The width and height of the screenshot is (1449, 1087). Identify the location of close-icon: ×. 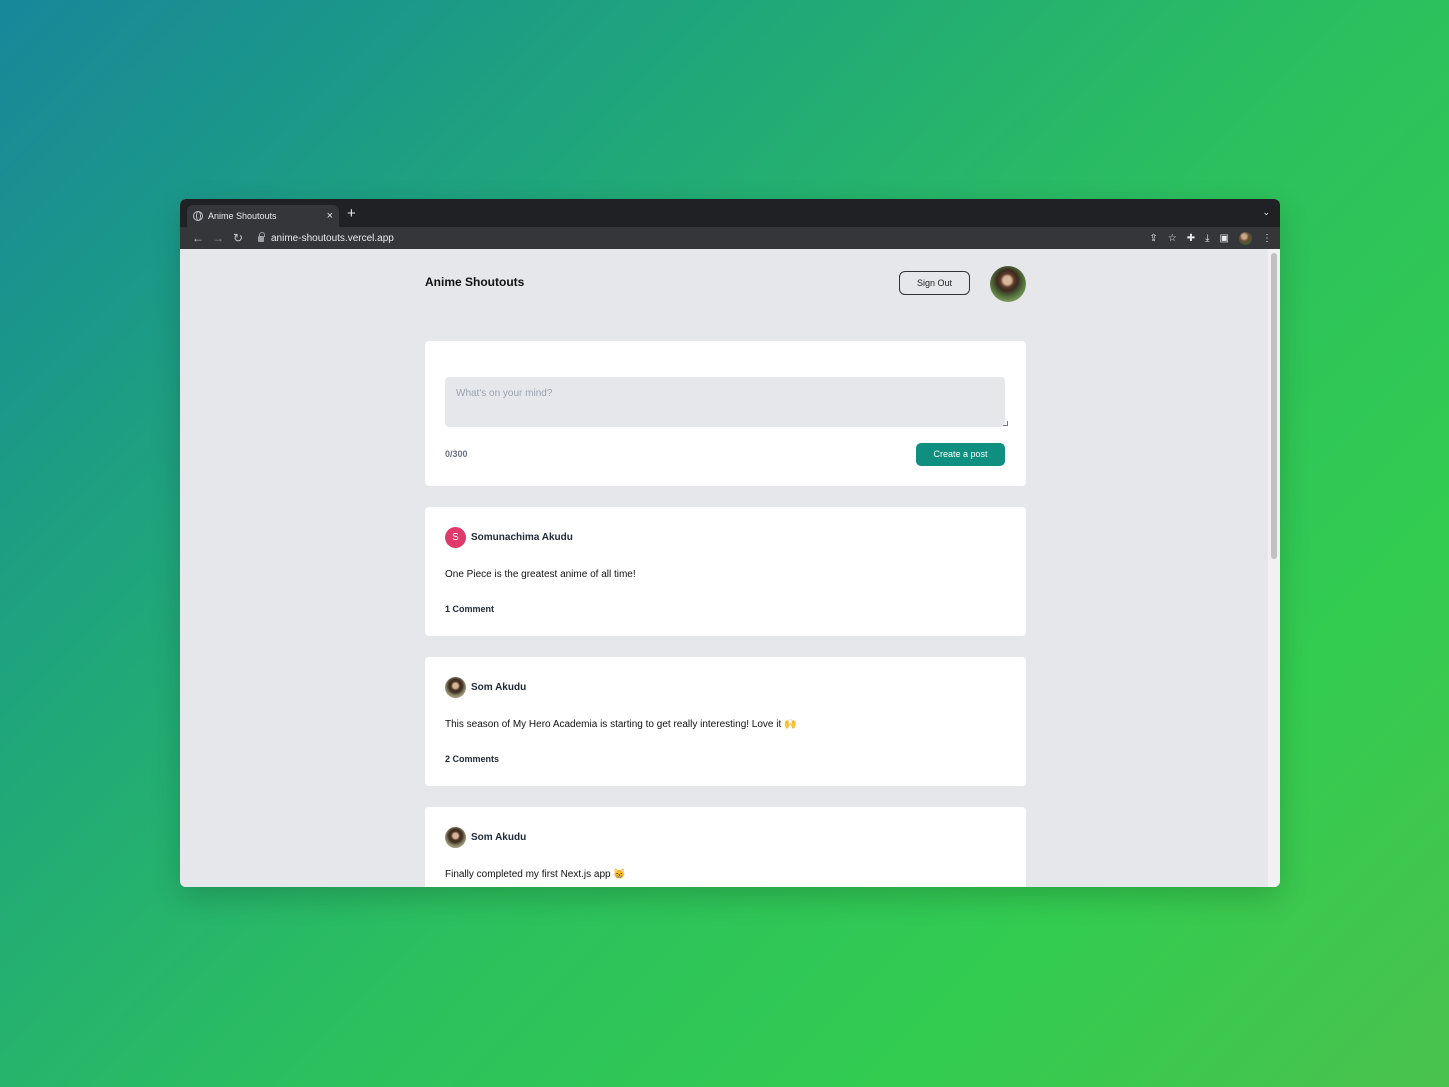
(330, 216).